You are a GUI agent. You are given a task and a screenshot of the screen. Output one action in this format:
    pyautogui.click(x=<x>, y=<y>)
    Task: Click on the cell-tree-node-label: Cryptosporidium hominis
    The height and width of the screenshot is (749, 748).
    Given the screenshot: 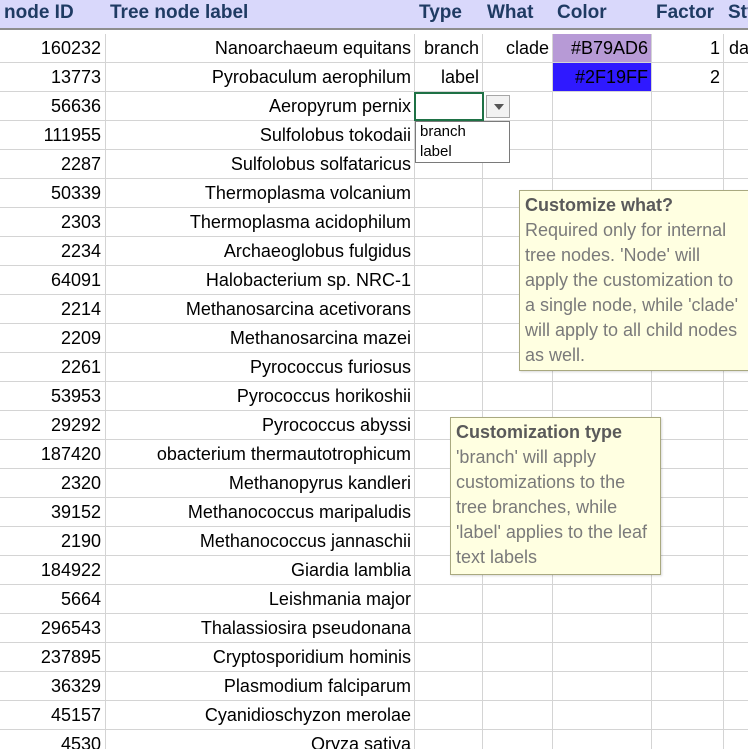 What is the action you would take?
    pyautogui.click(x=260, y=657)
    